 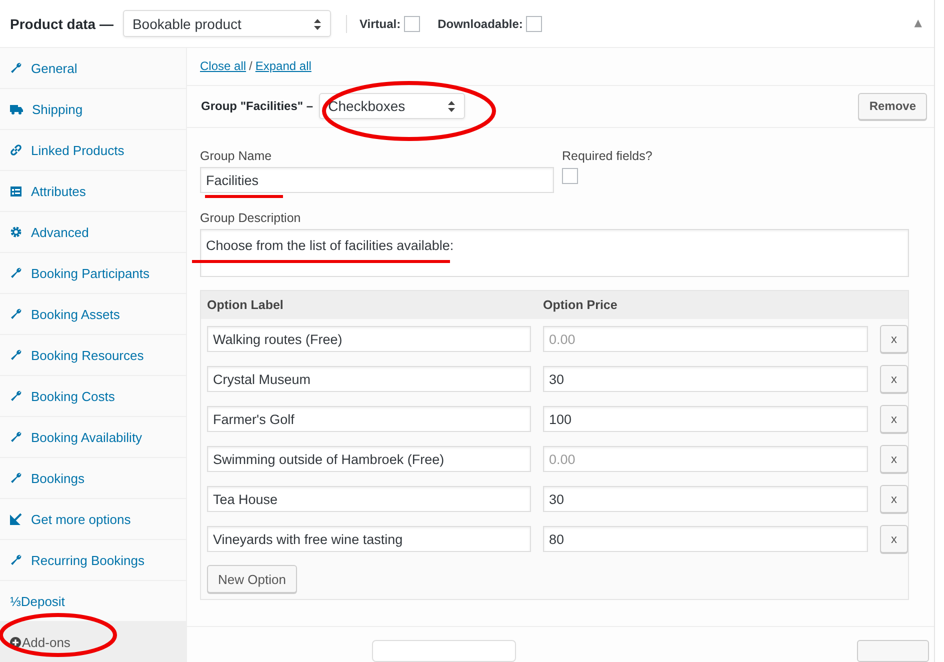 I want to click on column-header: Option Label, so click(x=245, y=305).